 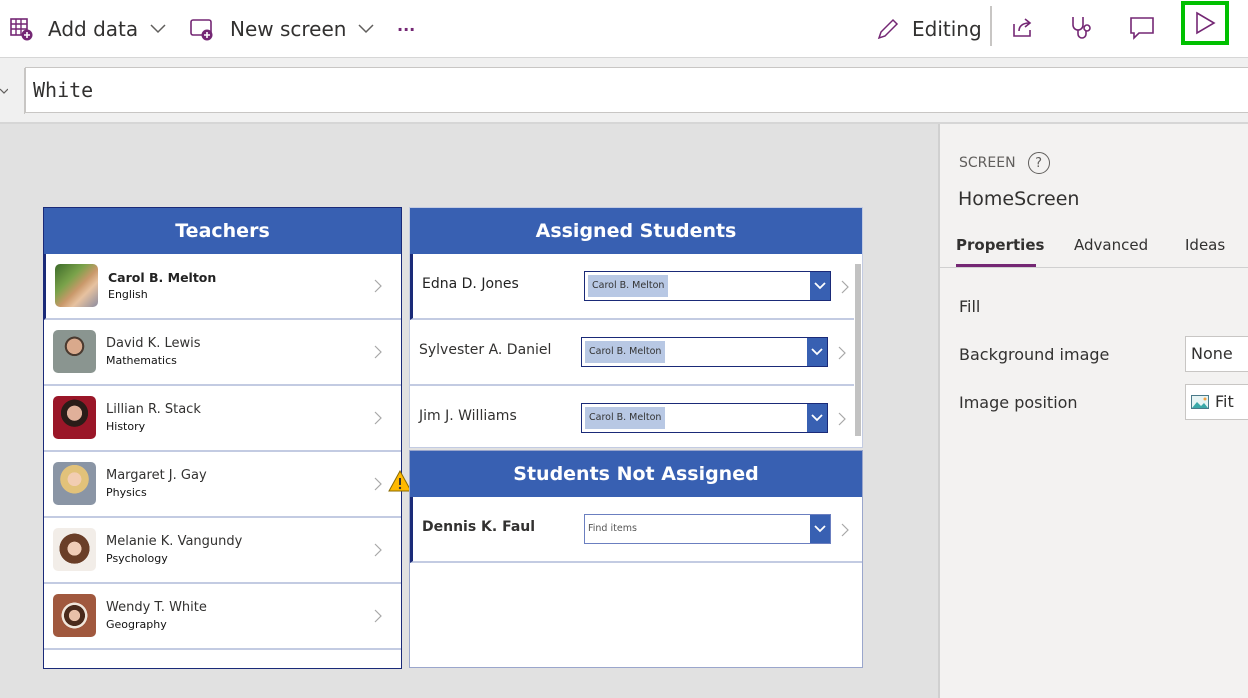 I want to click on teacher-combobox: Find items, so click(x=707, y=529).